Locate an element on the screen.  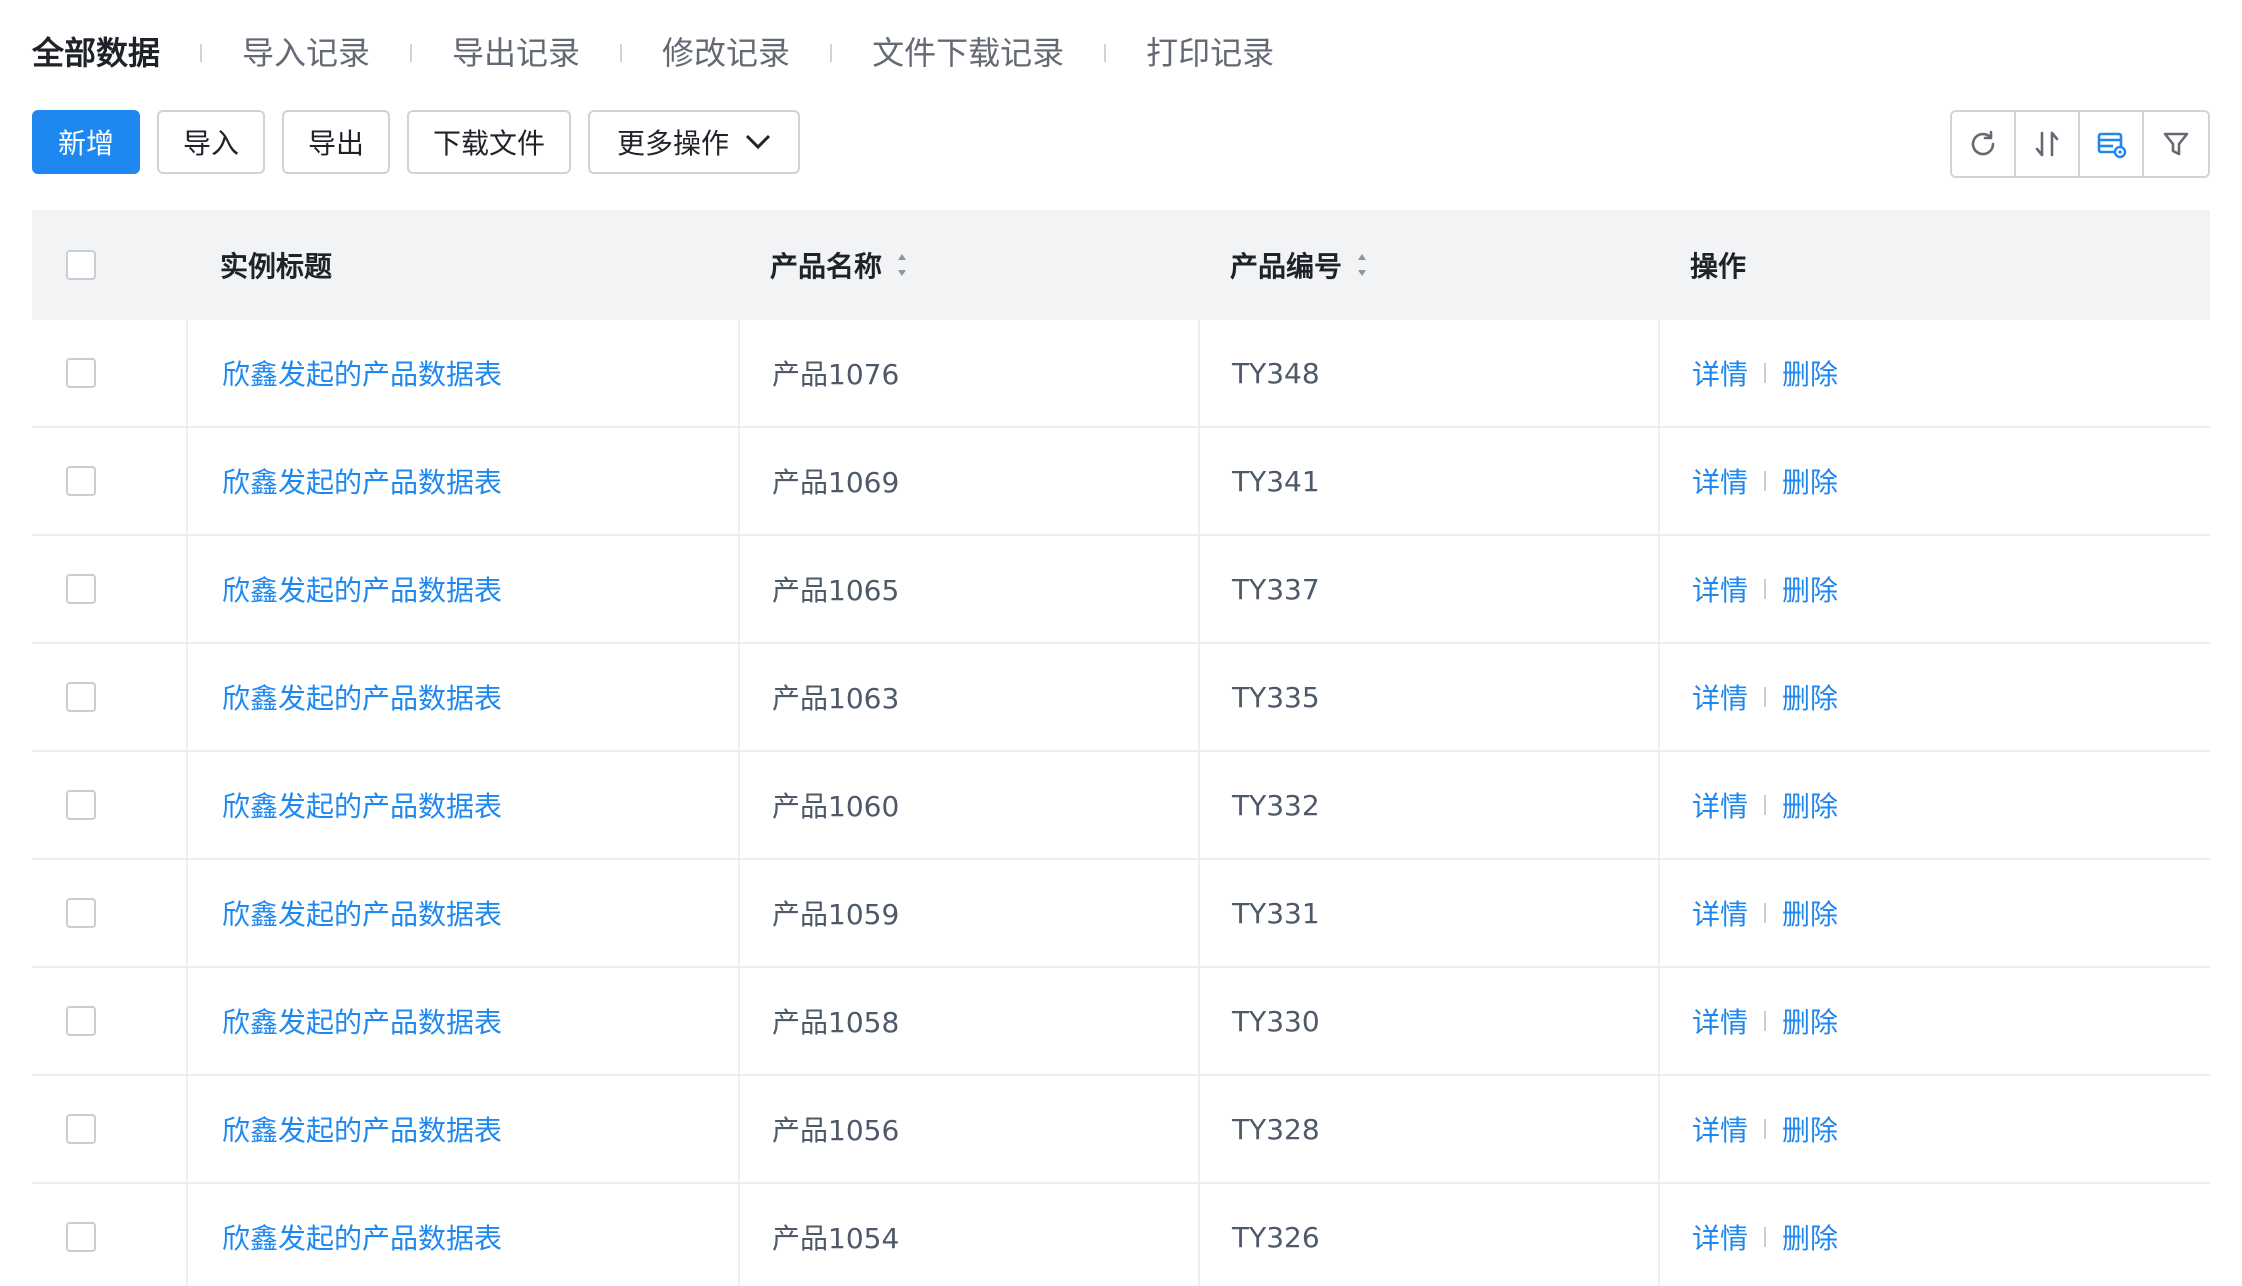
header-product-code: 产品编号 is located at coordinates (1428, 265).